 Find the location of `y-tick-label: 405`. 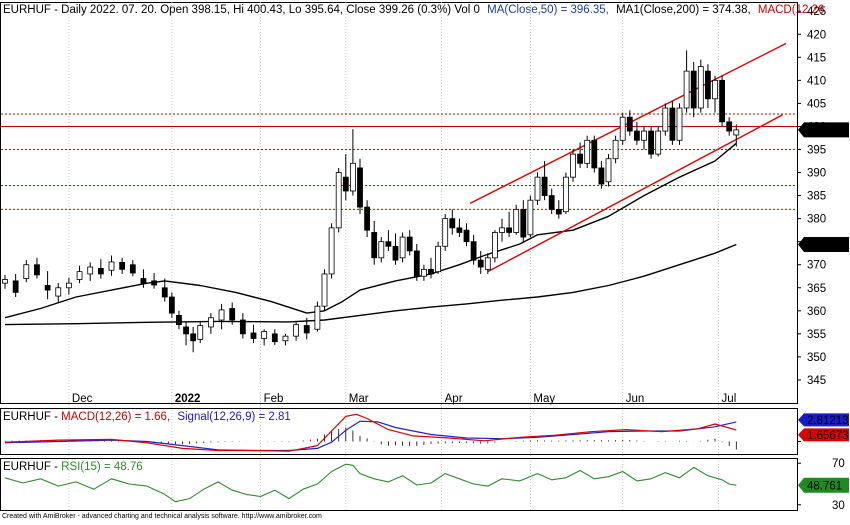

y-tick-label: 405 is located at coordinates (816, 104).